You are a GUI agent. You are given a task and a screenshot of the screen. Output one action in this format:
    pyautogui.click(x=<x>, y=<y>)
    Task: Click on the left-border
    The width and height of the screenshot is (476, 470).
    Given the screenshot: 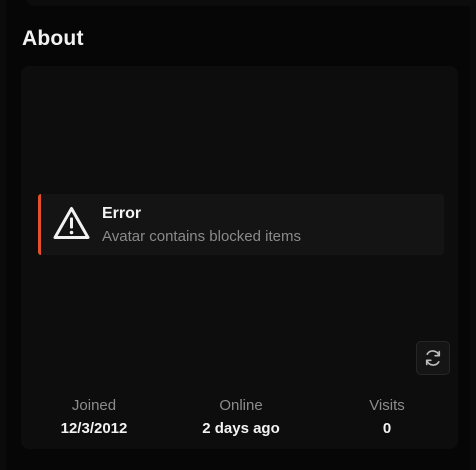 What is the action you would take?
    pyautogui.click(x=3, y=235)
    